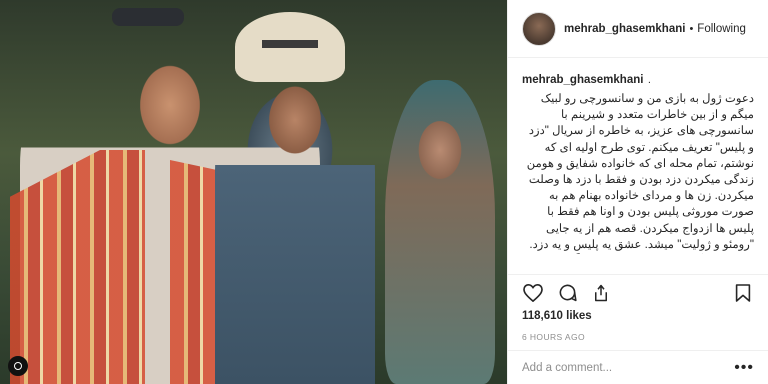 This screenshot has height=384, width=768. What do you see at coordinates (638, 292) in the screenshot?
I see `action-bar` at bounding box center [638, 292].